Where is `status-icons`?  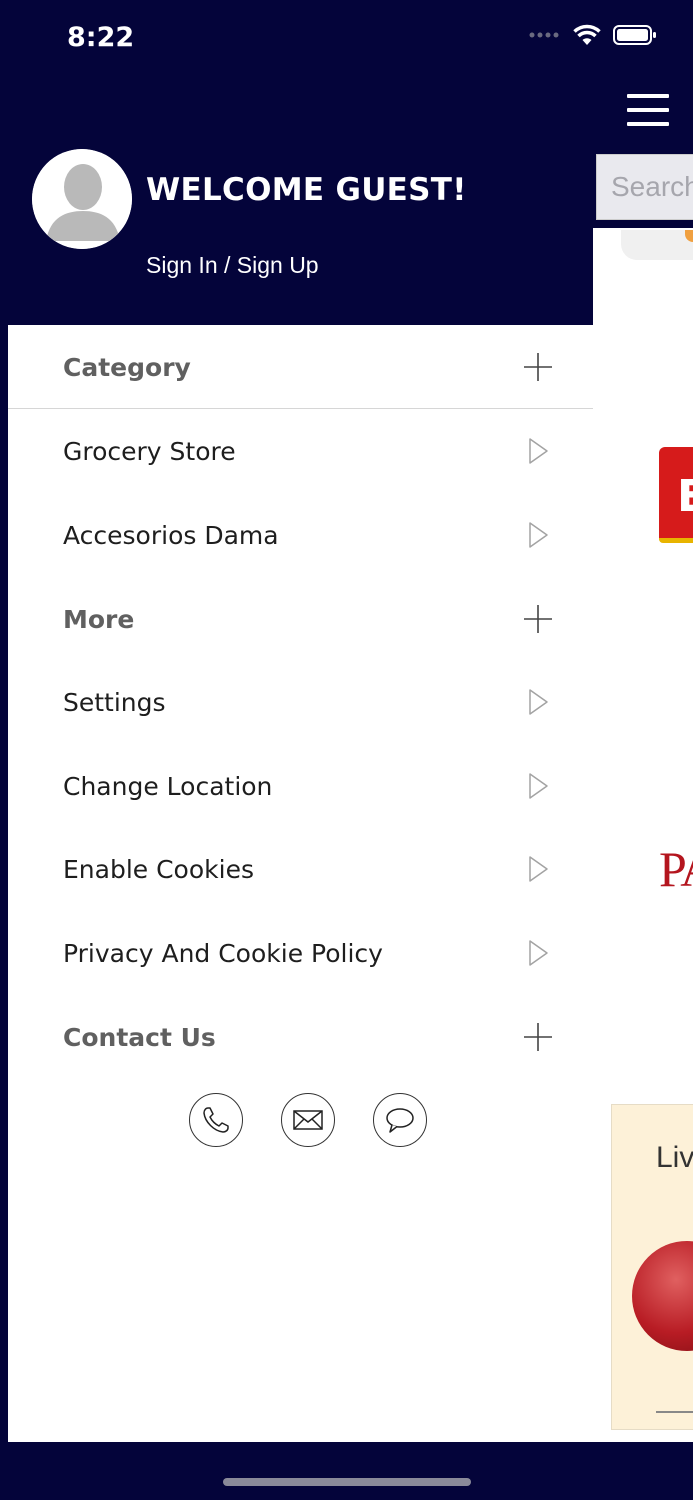 status-icons is located at coordinates (593, 35).